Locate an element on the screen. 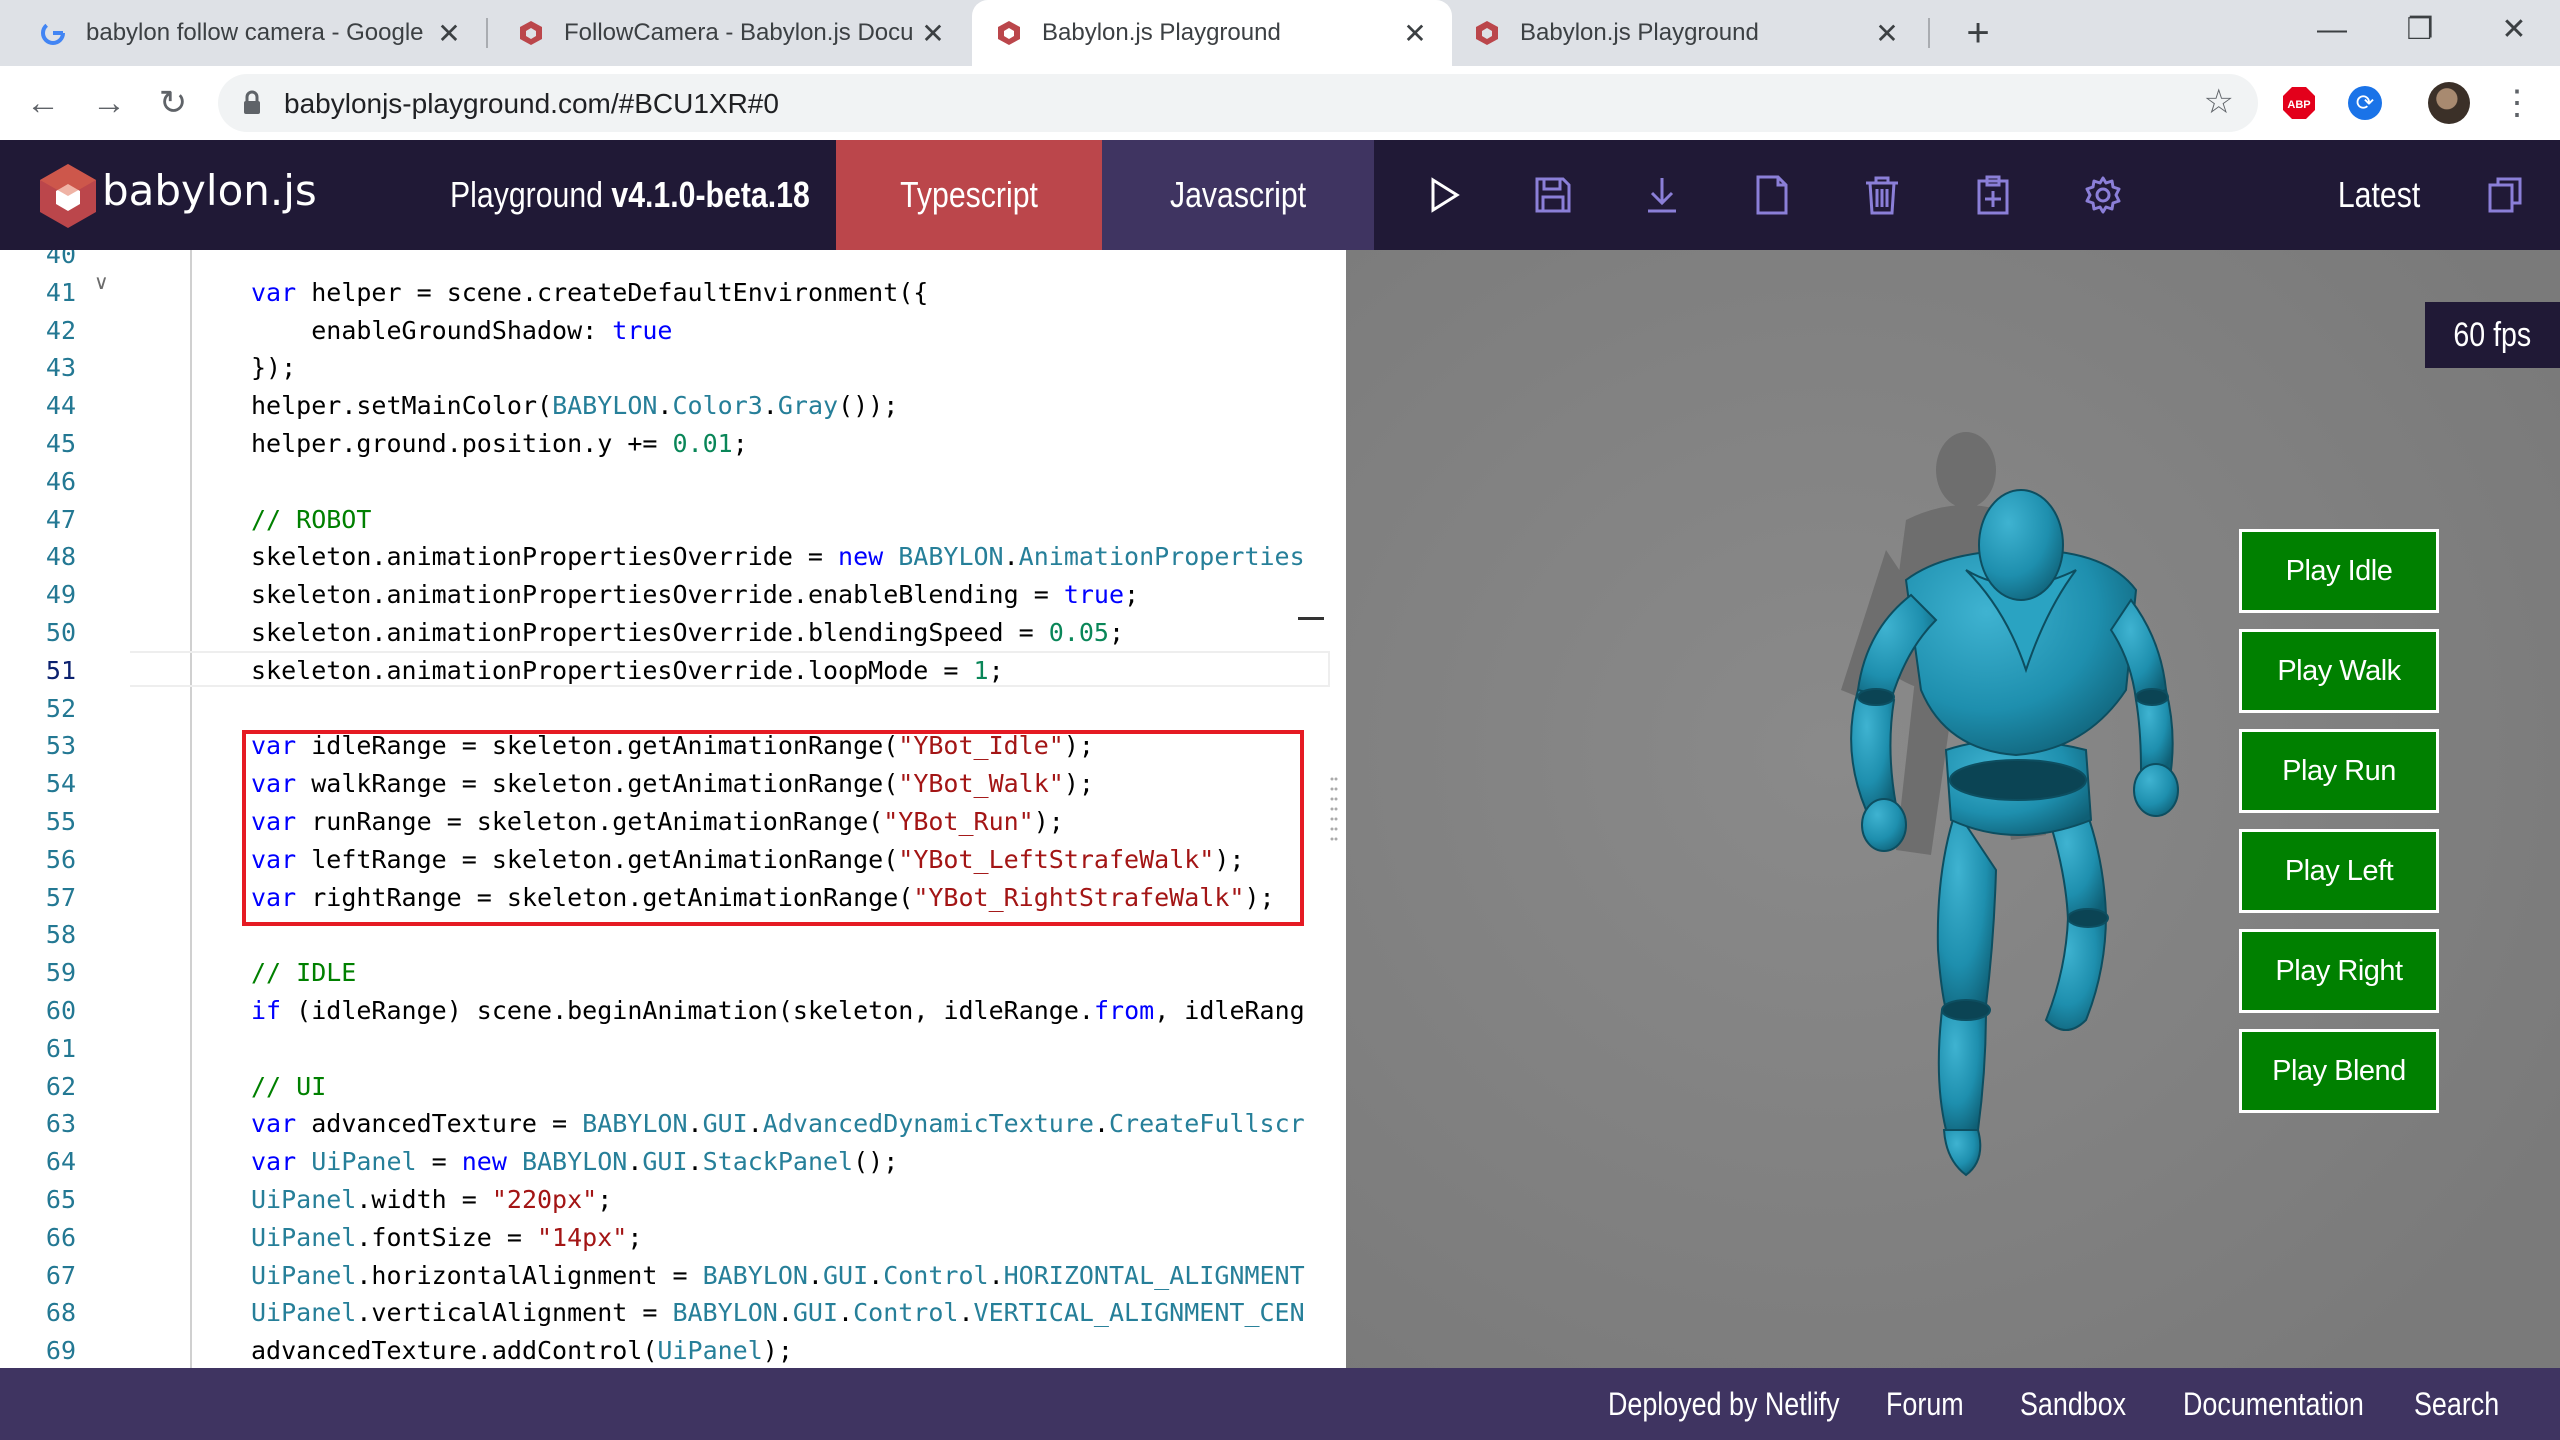 The image size is (2560, 1440). settings-gear-icon is located at coordinates (2103, 195).